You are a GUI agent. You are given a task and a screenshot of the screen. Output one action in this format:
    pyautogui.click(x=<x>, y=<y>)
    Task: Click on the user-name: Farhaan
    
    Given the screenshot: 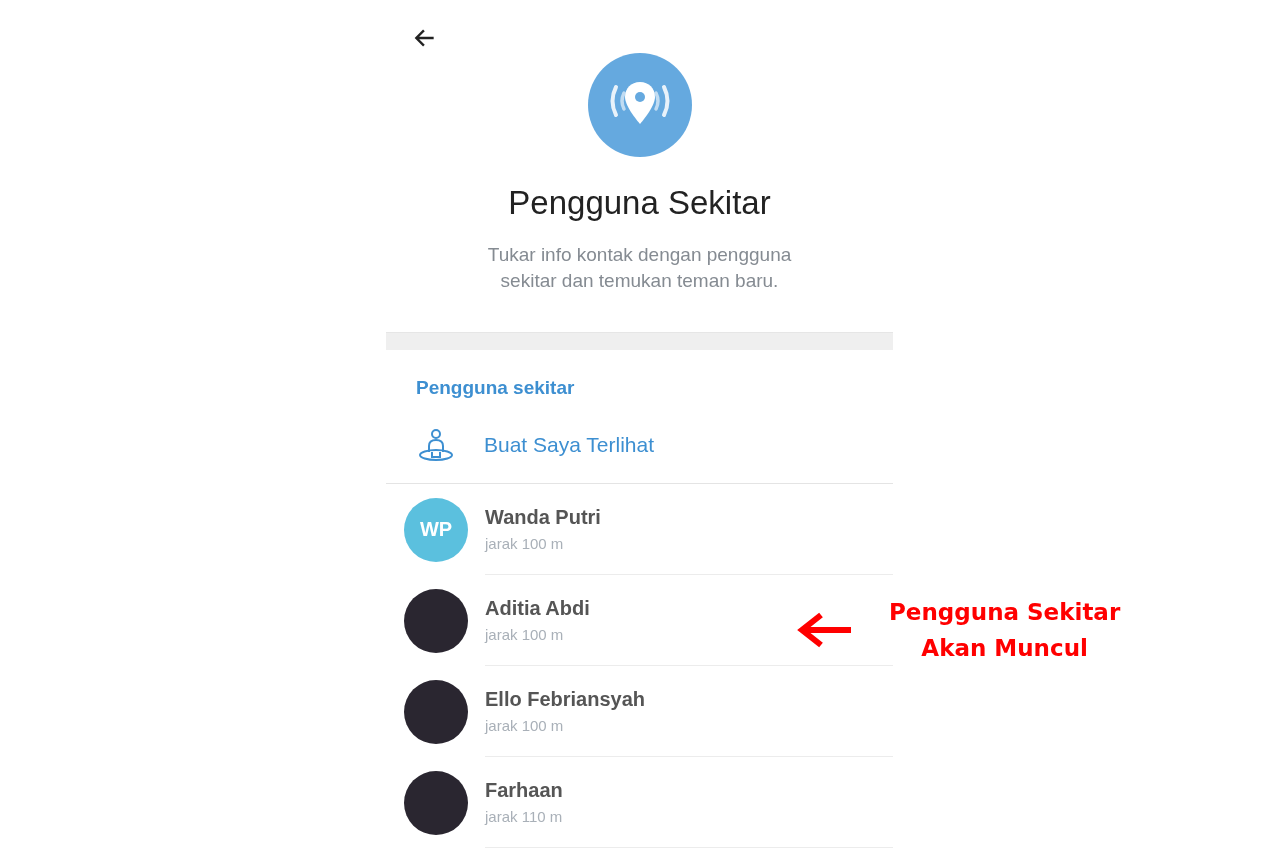 What is the action you would take?
    pyautogui.click(x=524, y=790)
    